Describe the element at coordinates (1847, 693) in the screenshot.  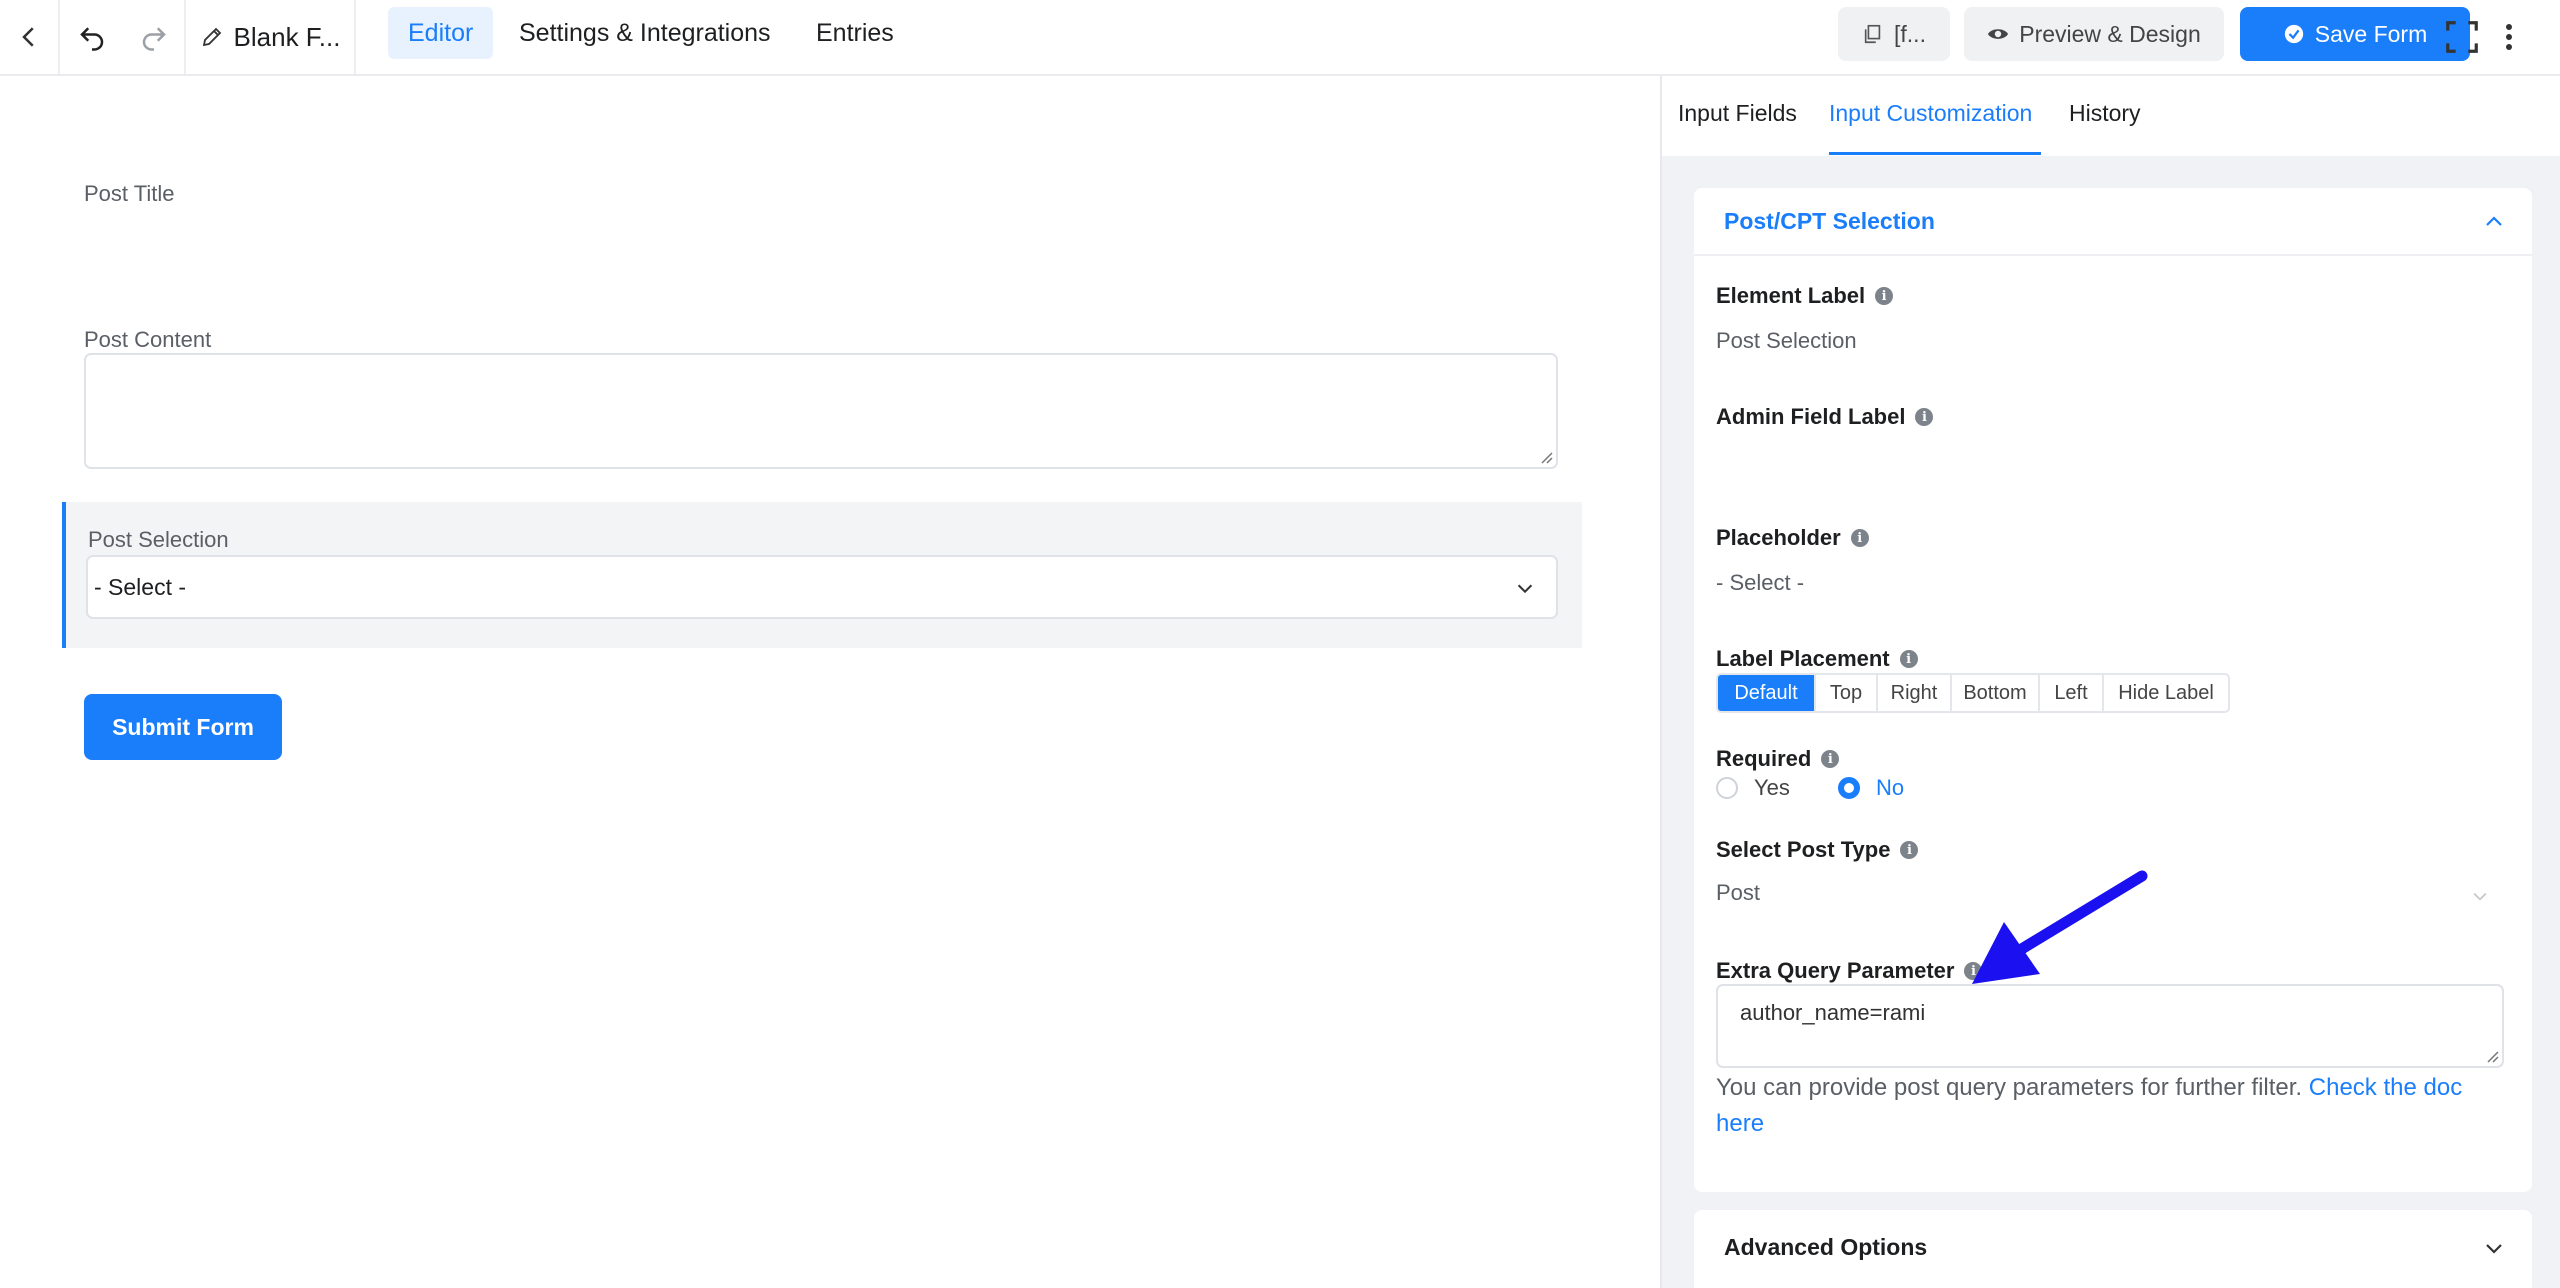
I see `placement-top: Top` at that location.